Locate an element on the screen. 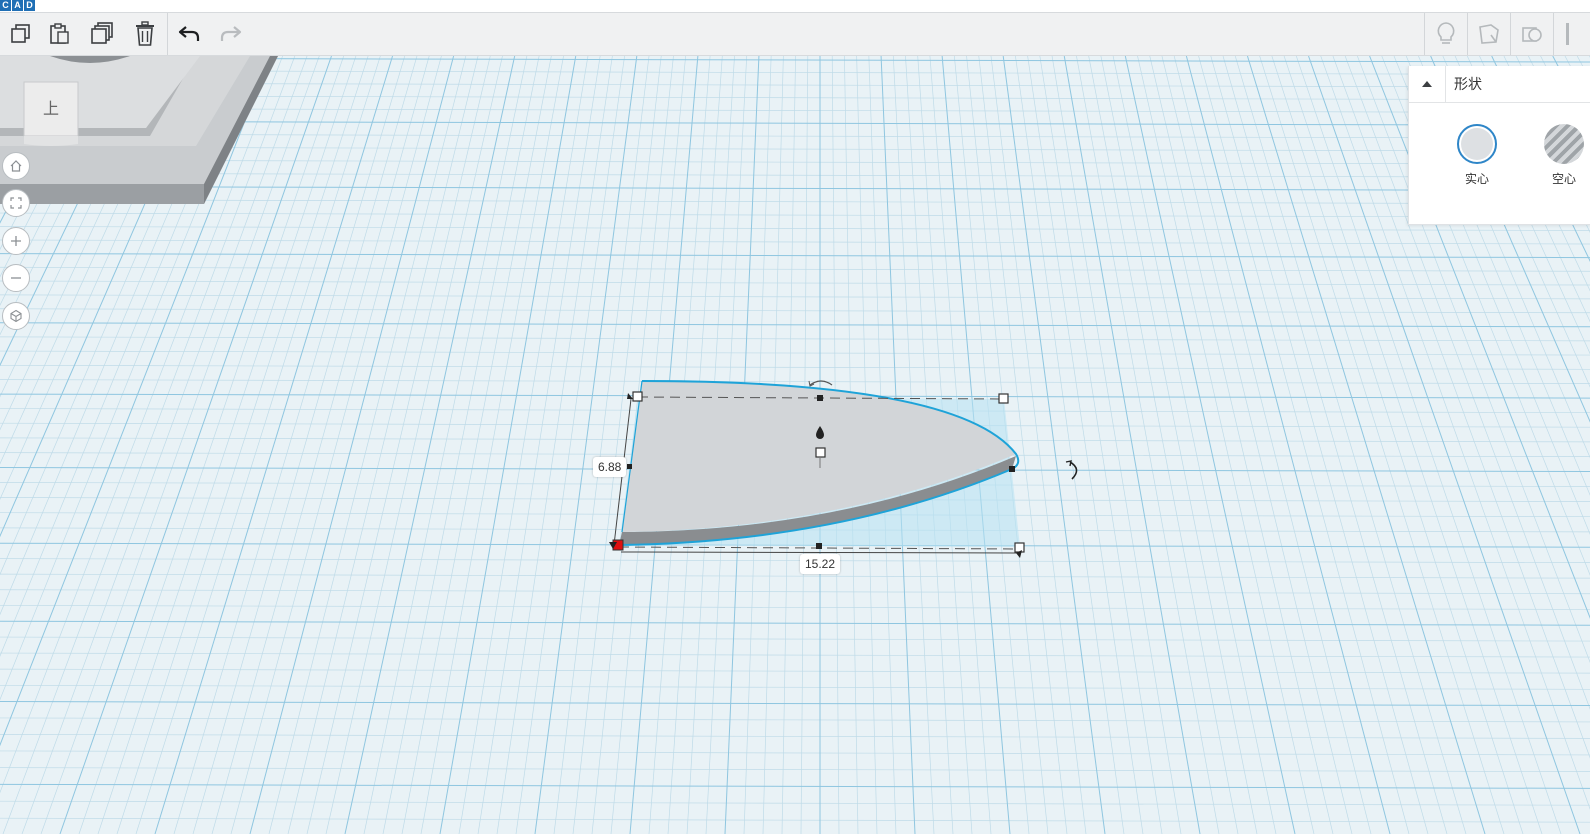 The width and height of the screenshot is (1590, 834). paste-icon is located at coordinates (59, 33).